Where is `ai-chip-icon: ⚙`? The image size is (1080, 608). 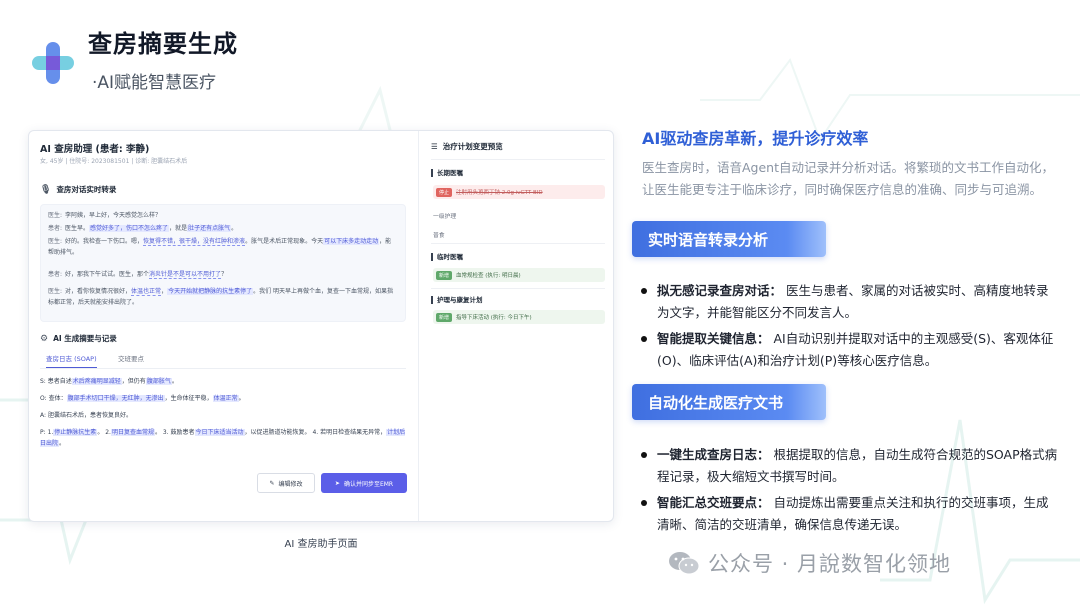 ai-chip-icon: ⚙ is located at coordinates (44, 338).